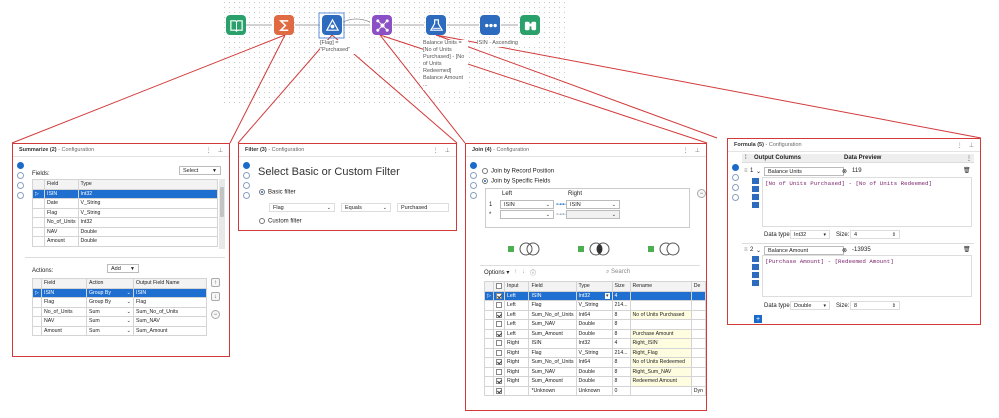  I want to click on save-icon, so click(755, 283).